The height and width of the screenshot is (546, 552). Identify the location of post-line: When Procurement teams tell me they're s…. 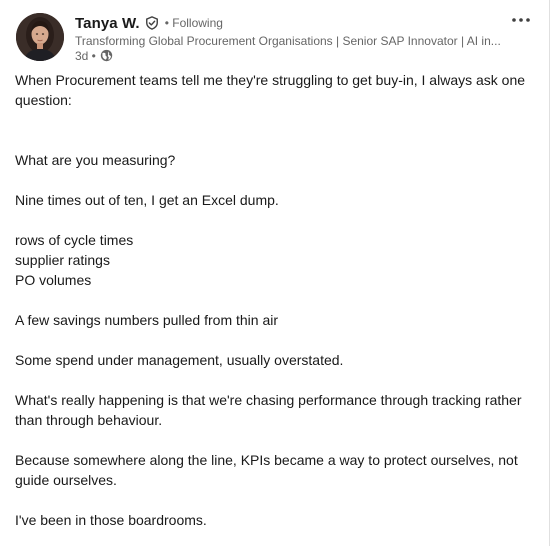
(270, 80).